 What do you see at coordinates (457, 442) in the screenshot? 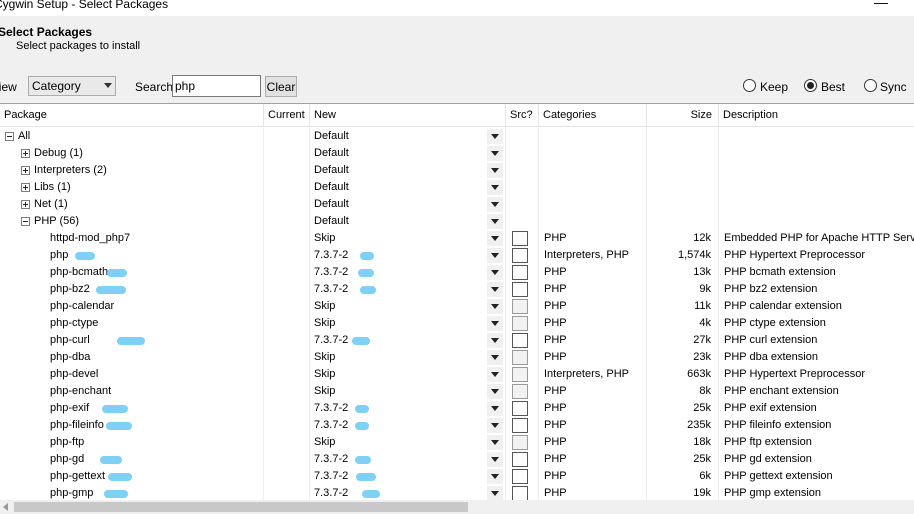
I see `package-row: php-ftp Skip PHP 18k PHP ftp extension` at bounding box center [457, 442].